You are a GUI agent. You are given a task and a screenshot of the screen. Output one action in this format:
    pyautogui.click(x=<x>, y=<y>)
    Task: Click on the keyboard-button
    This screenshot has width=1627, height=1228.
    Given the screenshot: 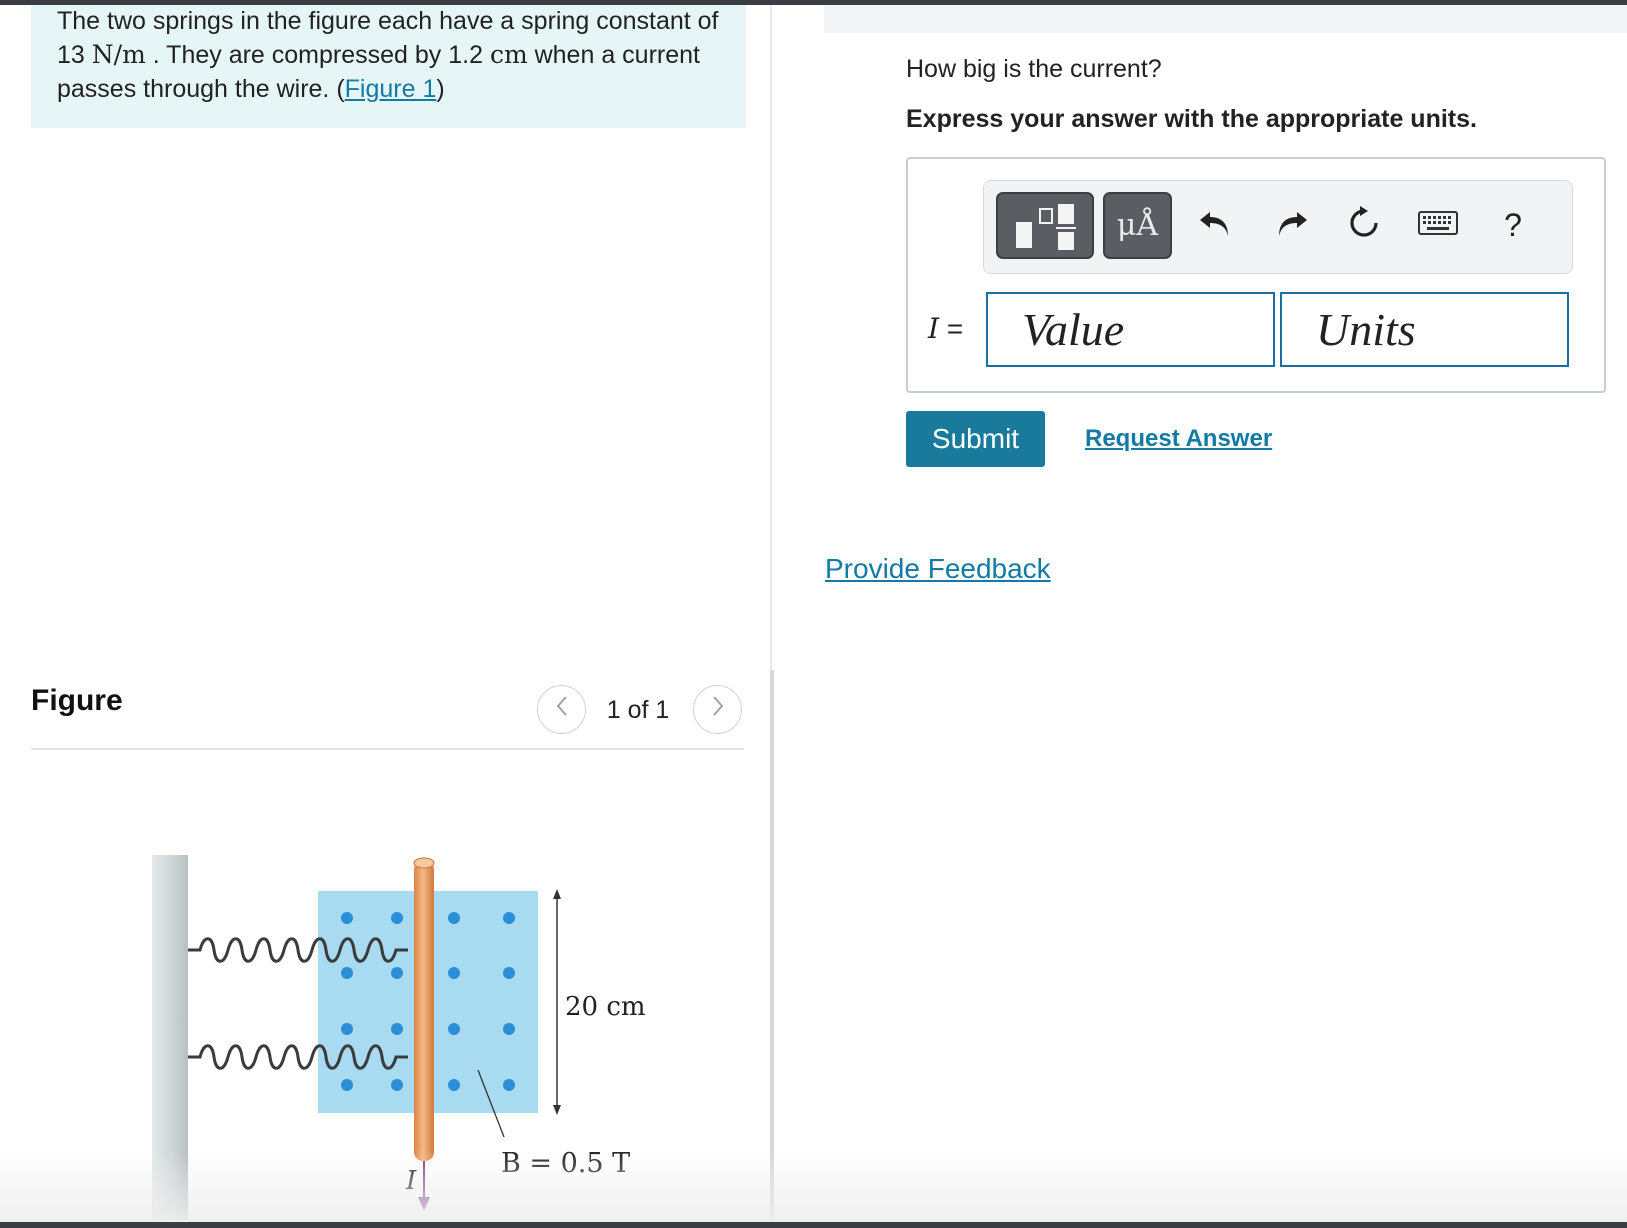 What is the action you would take?
    pyautogui.click(x=1438, y=225)
    